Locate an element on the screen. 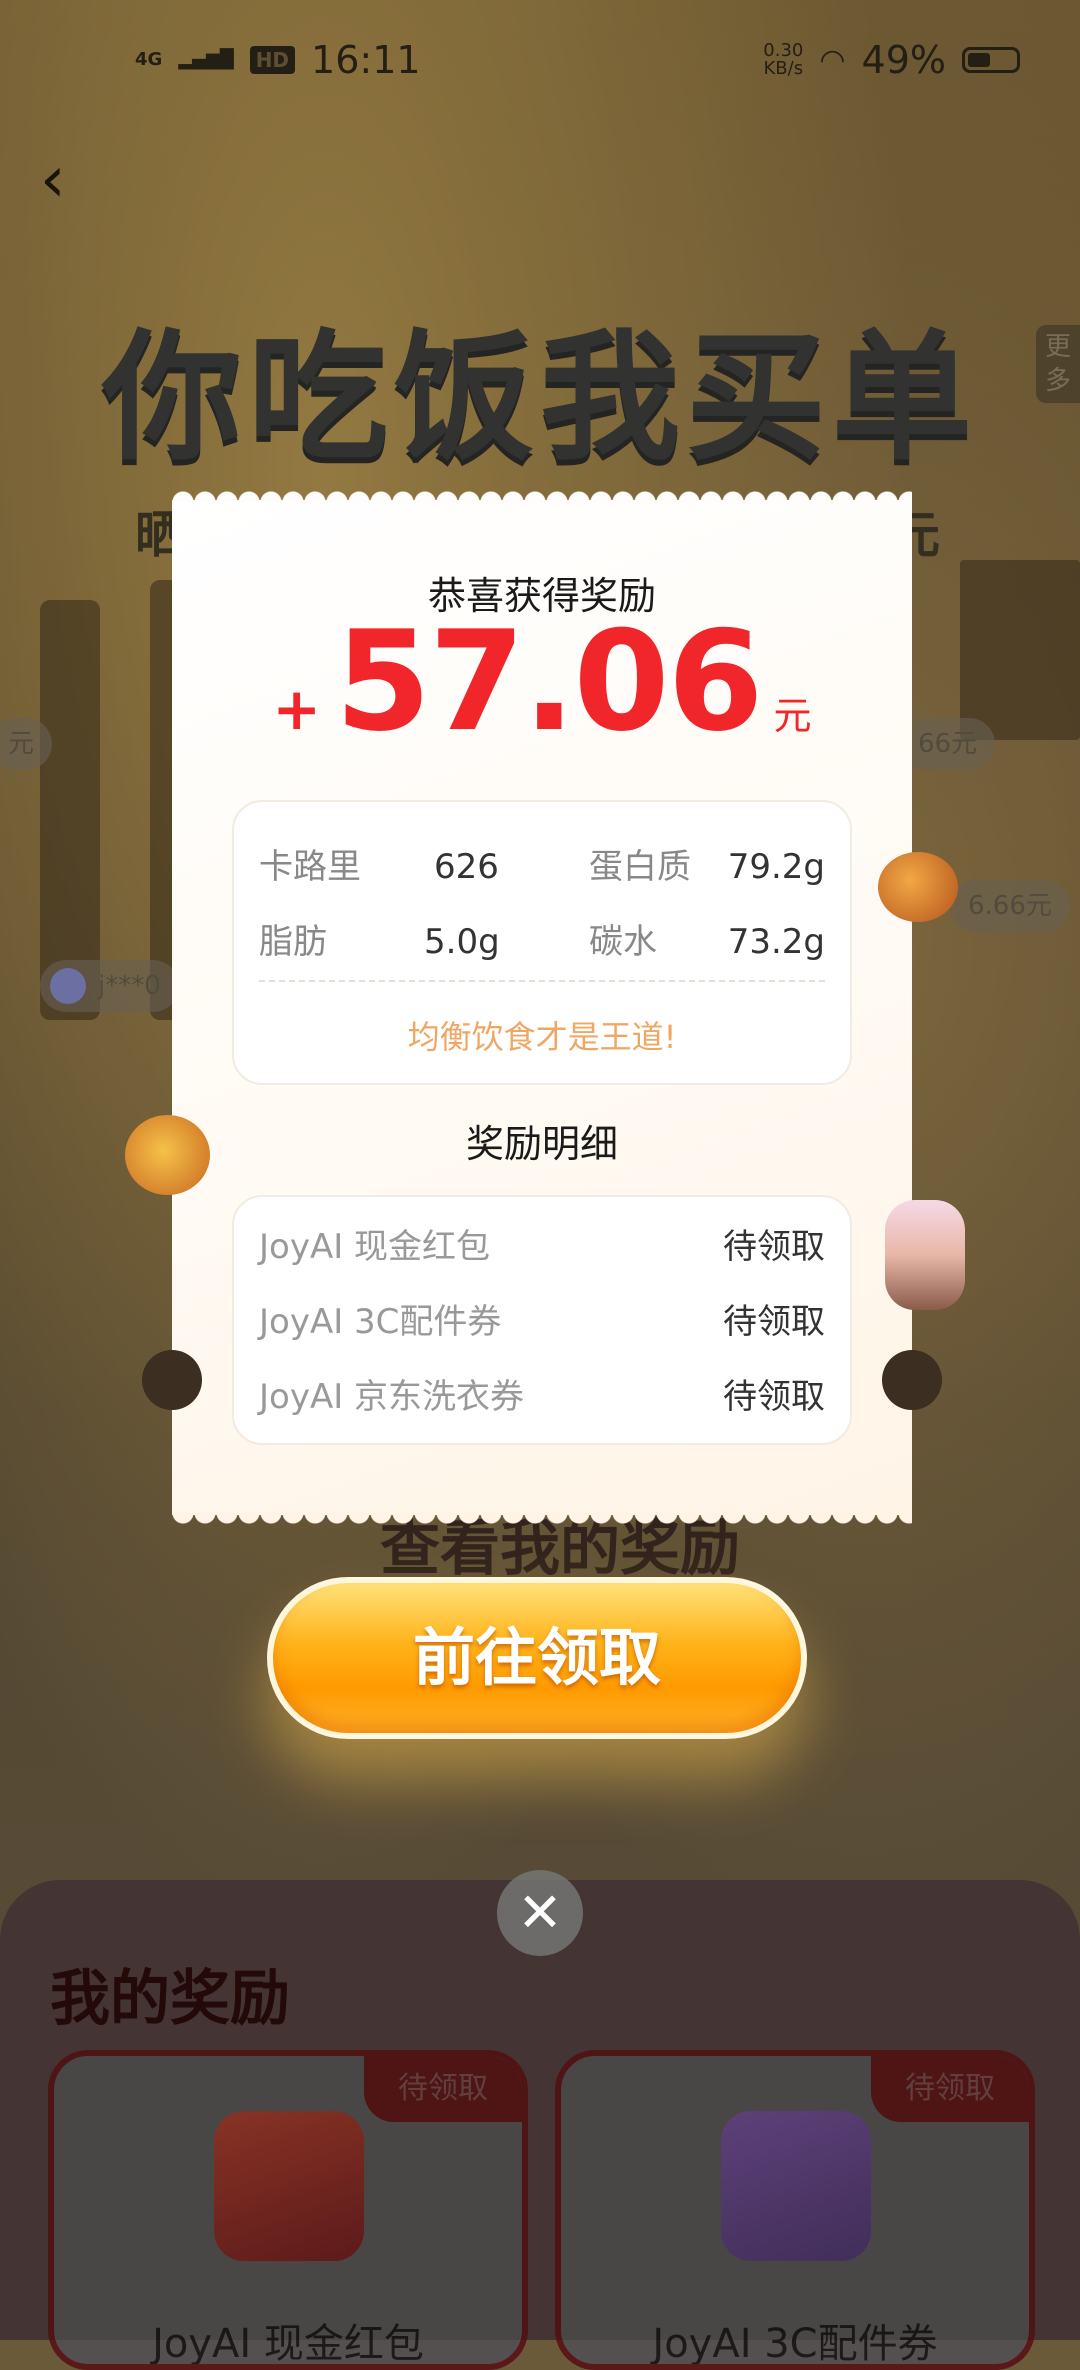  claim-button: 前往领取 is located at coordinates (537, 1658).